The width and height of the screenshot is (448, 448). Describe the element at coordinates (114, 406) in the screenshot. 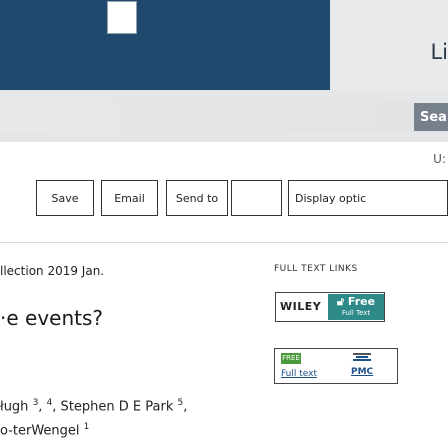

I see `author-name: , Stephen D E Park` at that location.